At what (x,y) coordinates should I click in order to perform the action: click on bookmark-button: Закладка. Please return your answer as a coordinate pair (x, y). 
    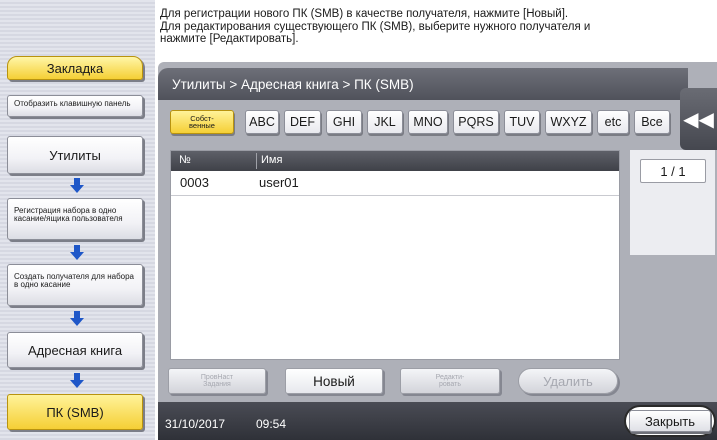
    Looking at the image, I should click on (75, 68).